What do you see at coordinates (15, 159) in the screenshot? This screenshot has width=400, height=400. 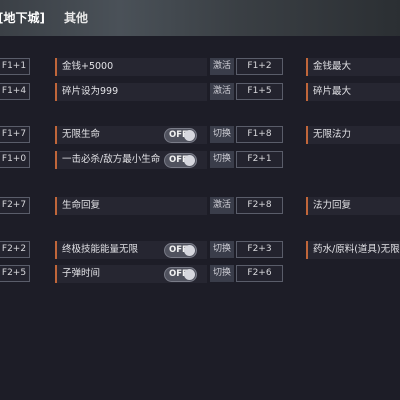 I see `hotkey-left: F1+0` at bounding box center [15, 159].